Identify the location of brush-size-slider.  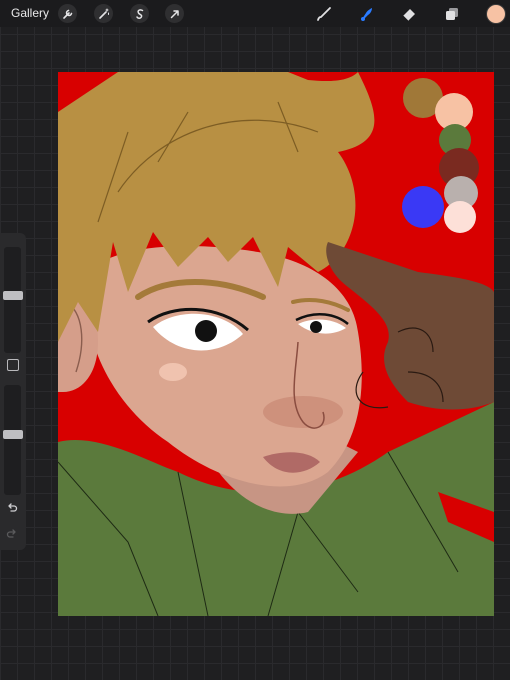
(13, 300).